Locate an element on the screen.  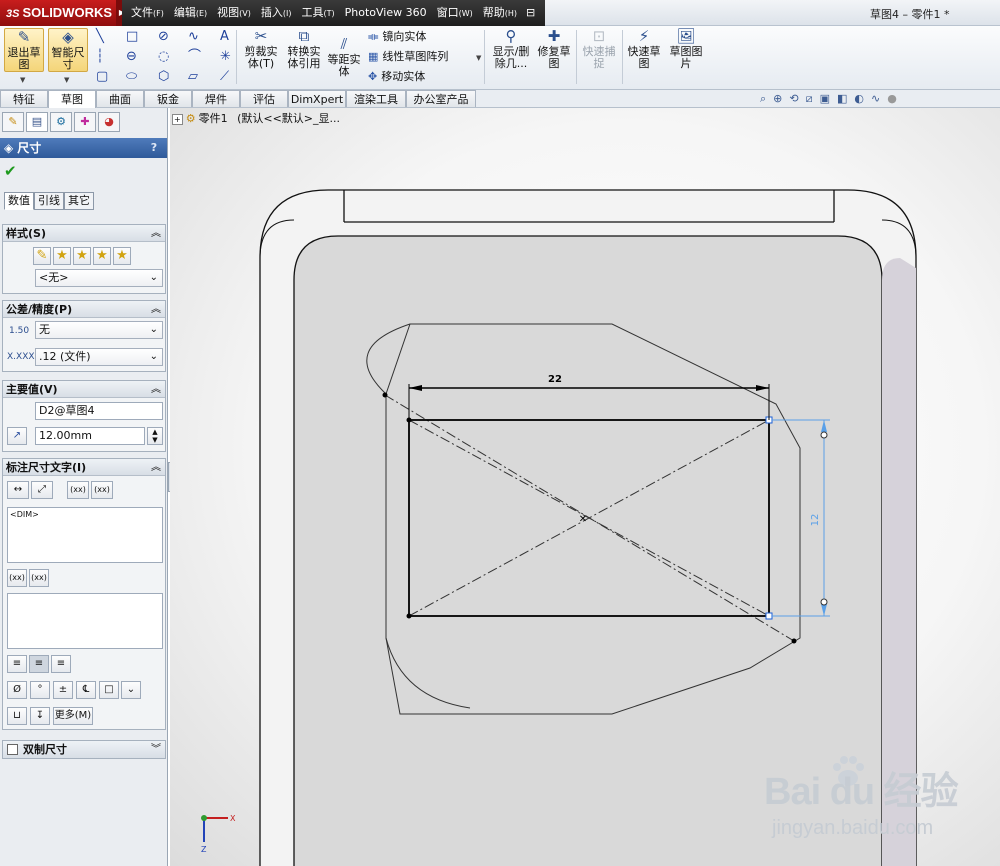
depth-icon: ↧ is located at coordinates (40, 716).